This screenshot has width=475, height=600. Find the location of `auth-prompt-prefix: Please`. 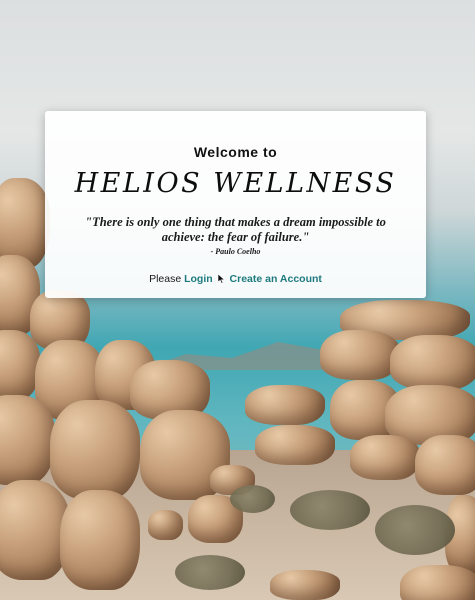

auth-prompt-prefix: Please is located at coordinates (165, 279).